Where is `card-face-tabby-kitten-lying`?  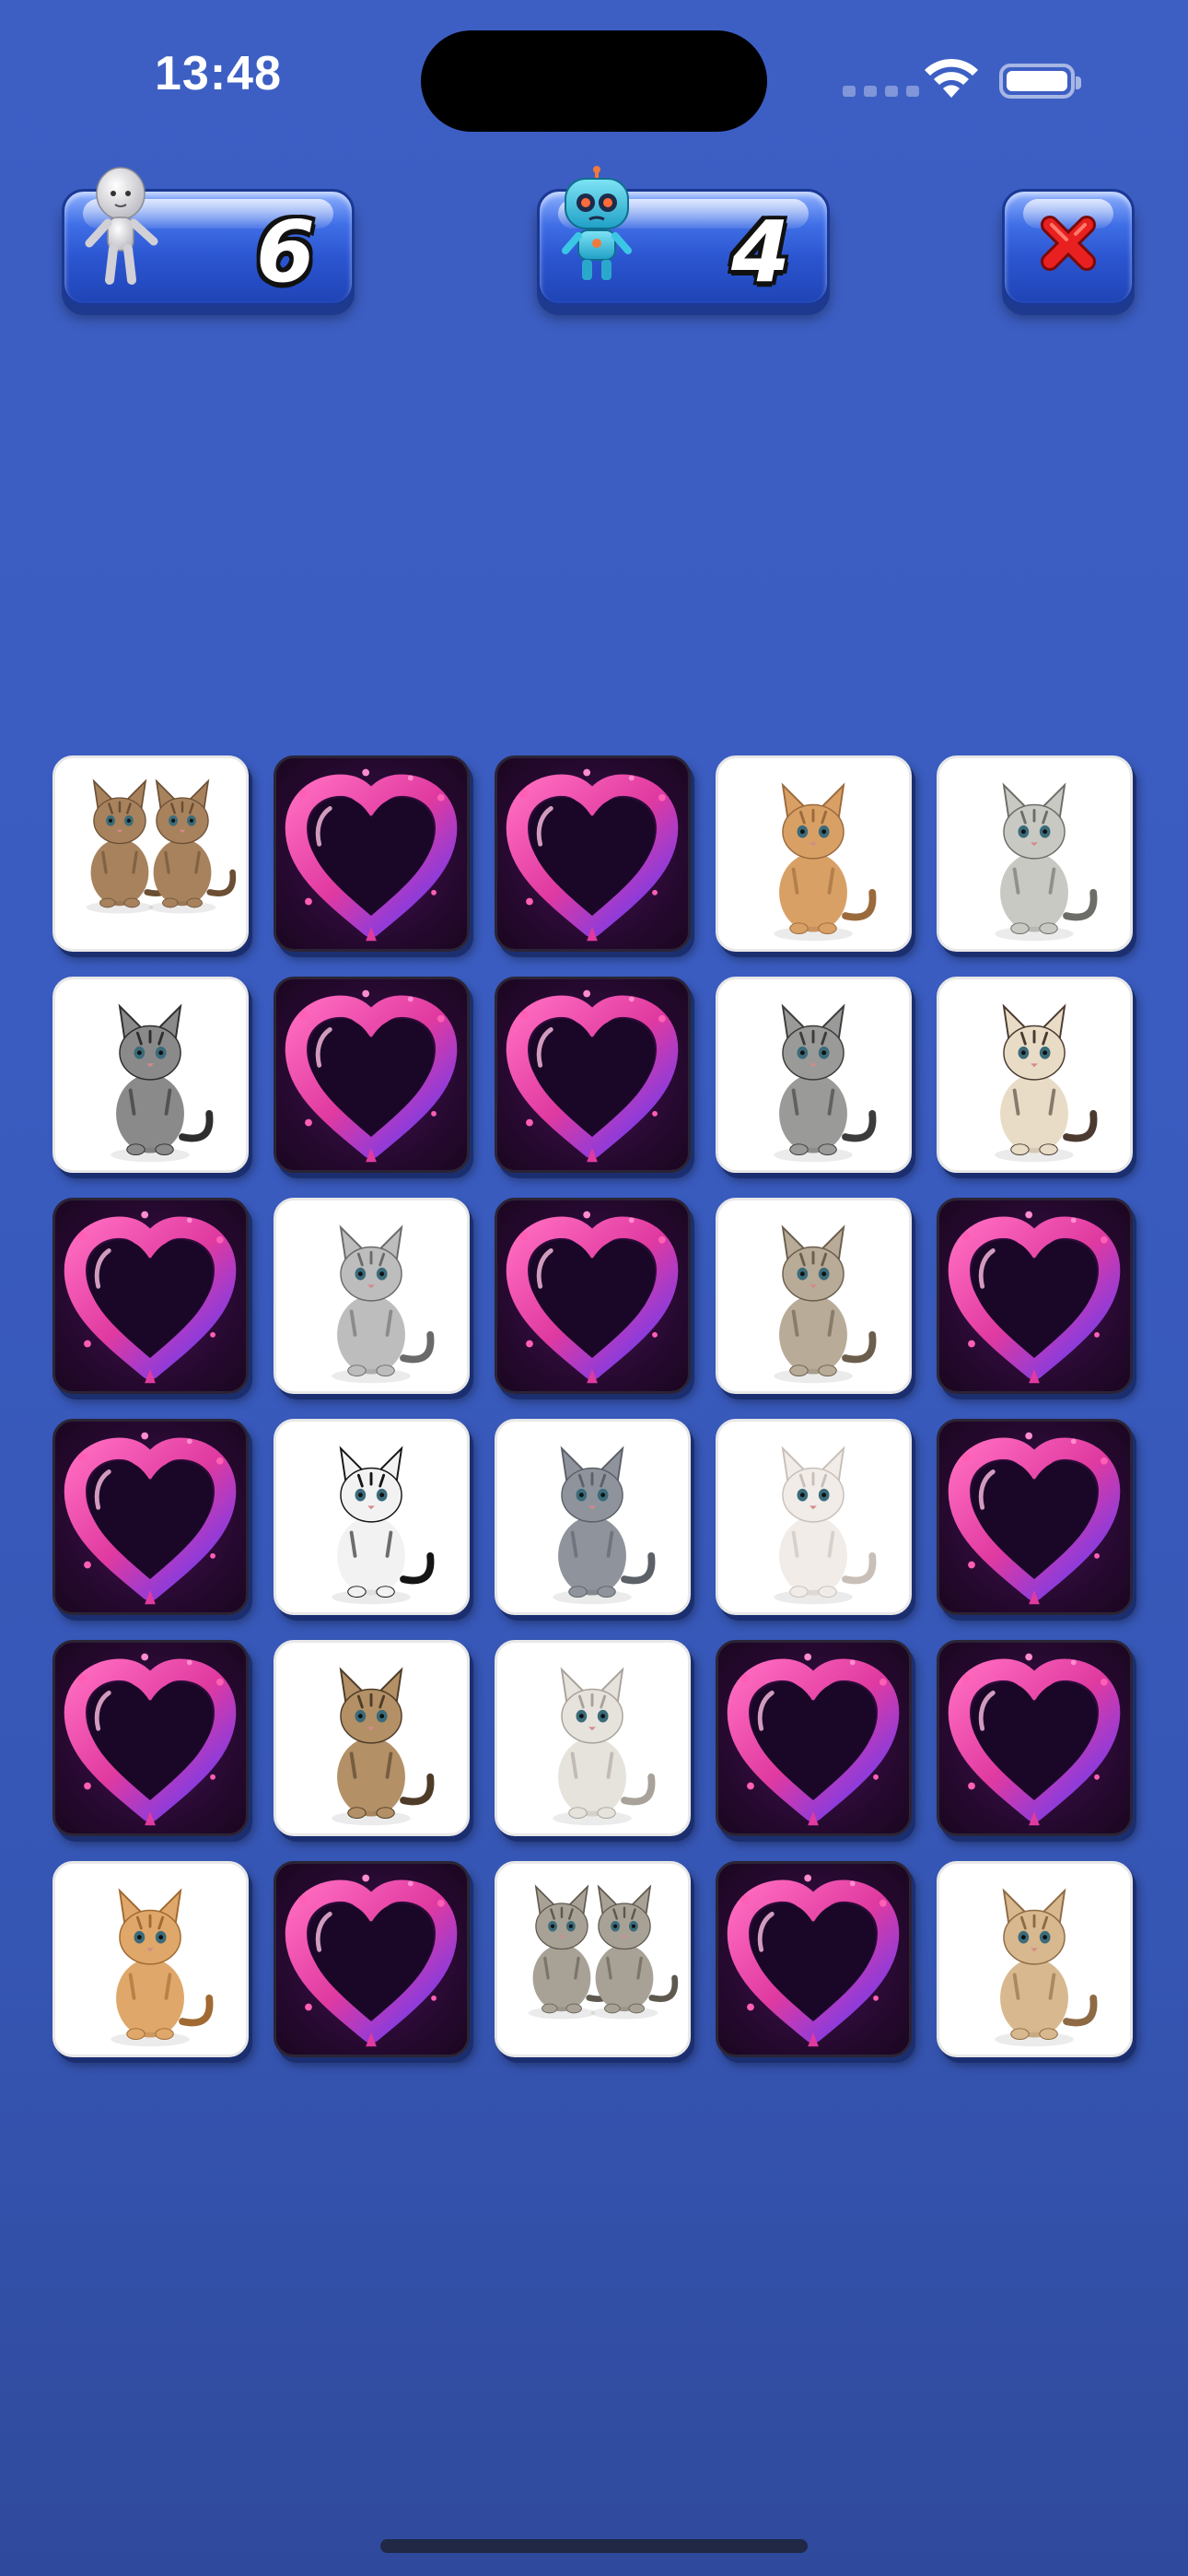
card-face-tabby-kitten-lying is located at coordinates (372, 1738).